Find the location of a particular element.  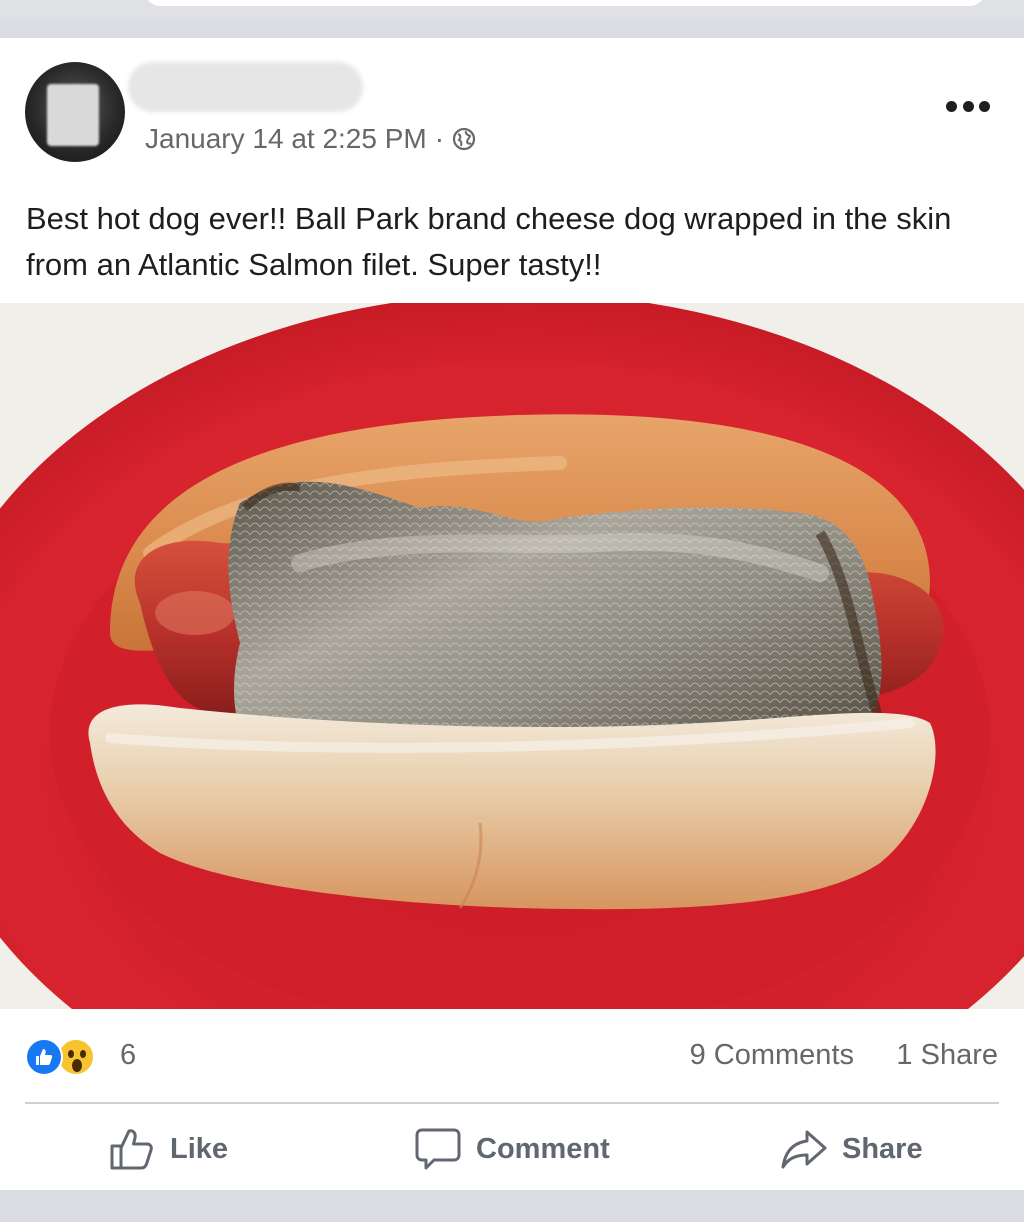

reaction-icons is located at coordinates (60, 1057).